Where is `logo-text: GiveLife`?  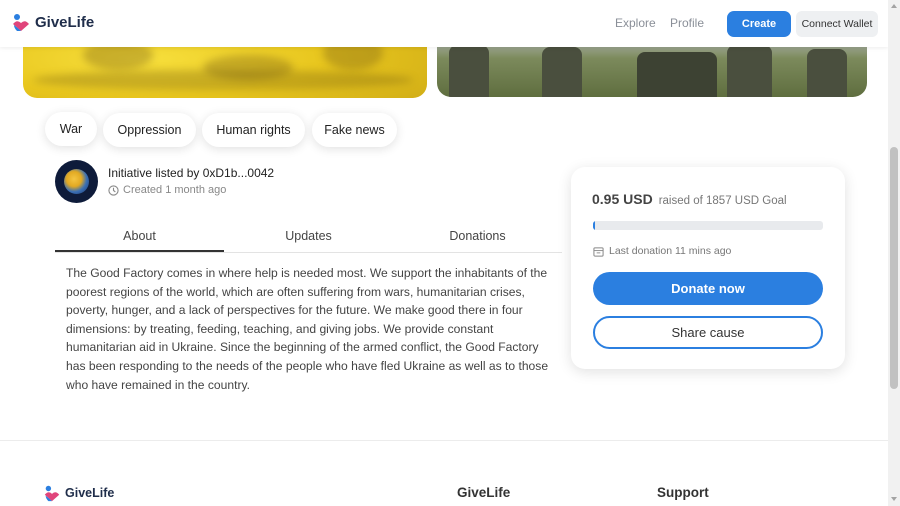 logo-text: GiveLife is located at coordinates (65, 22).